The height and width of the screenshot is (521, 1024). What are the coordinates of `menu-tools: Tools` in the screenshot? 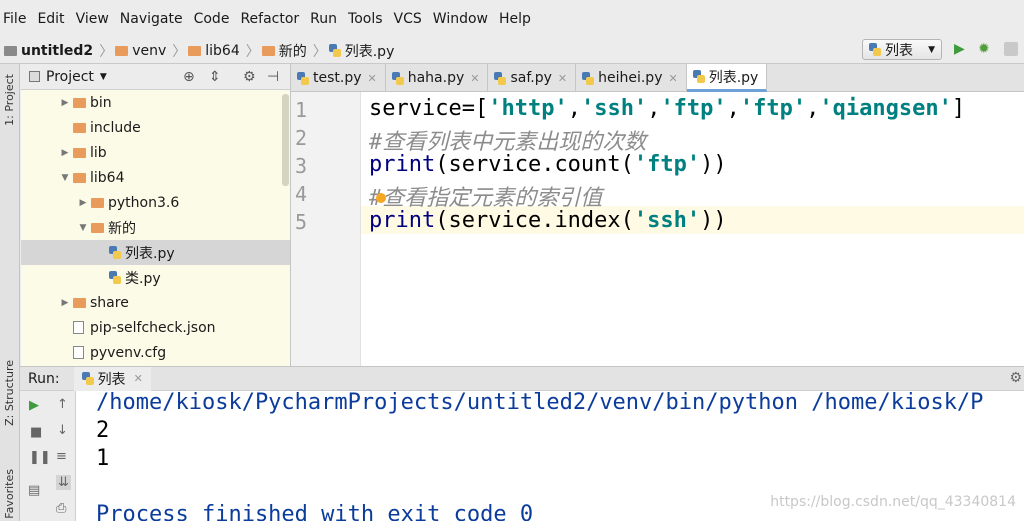 It's located at (365, 19).